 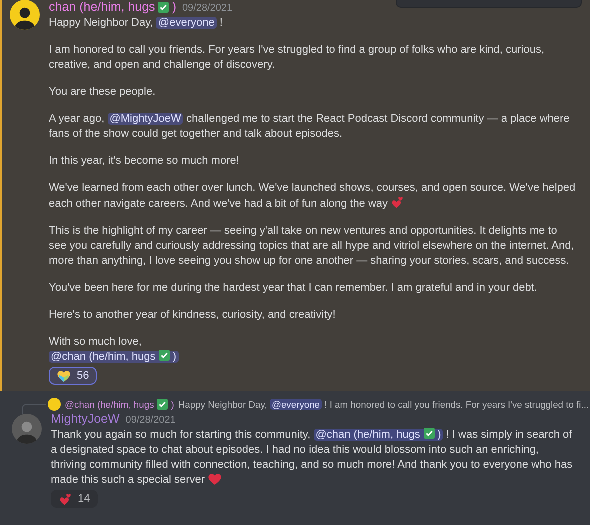 I want to click on author-name: chan (he/him, hugs ), so click(x=112, y=7).